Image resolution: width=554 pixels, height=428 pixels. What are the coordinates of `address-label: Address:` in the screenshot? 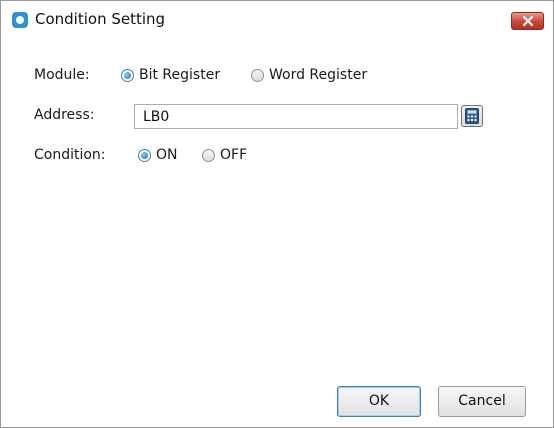 It's located at (64, 115).